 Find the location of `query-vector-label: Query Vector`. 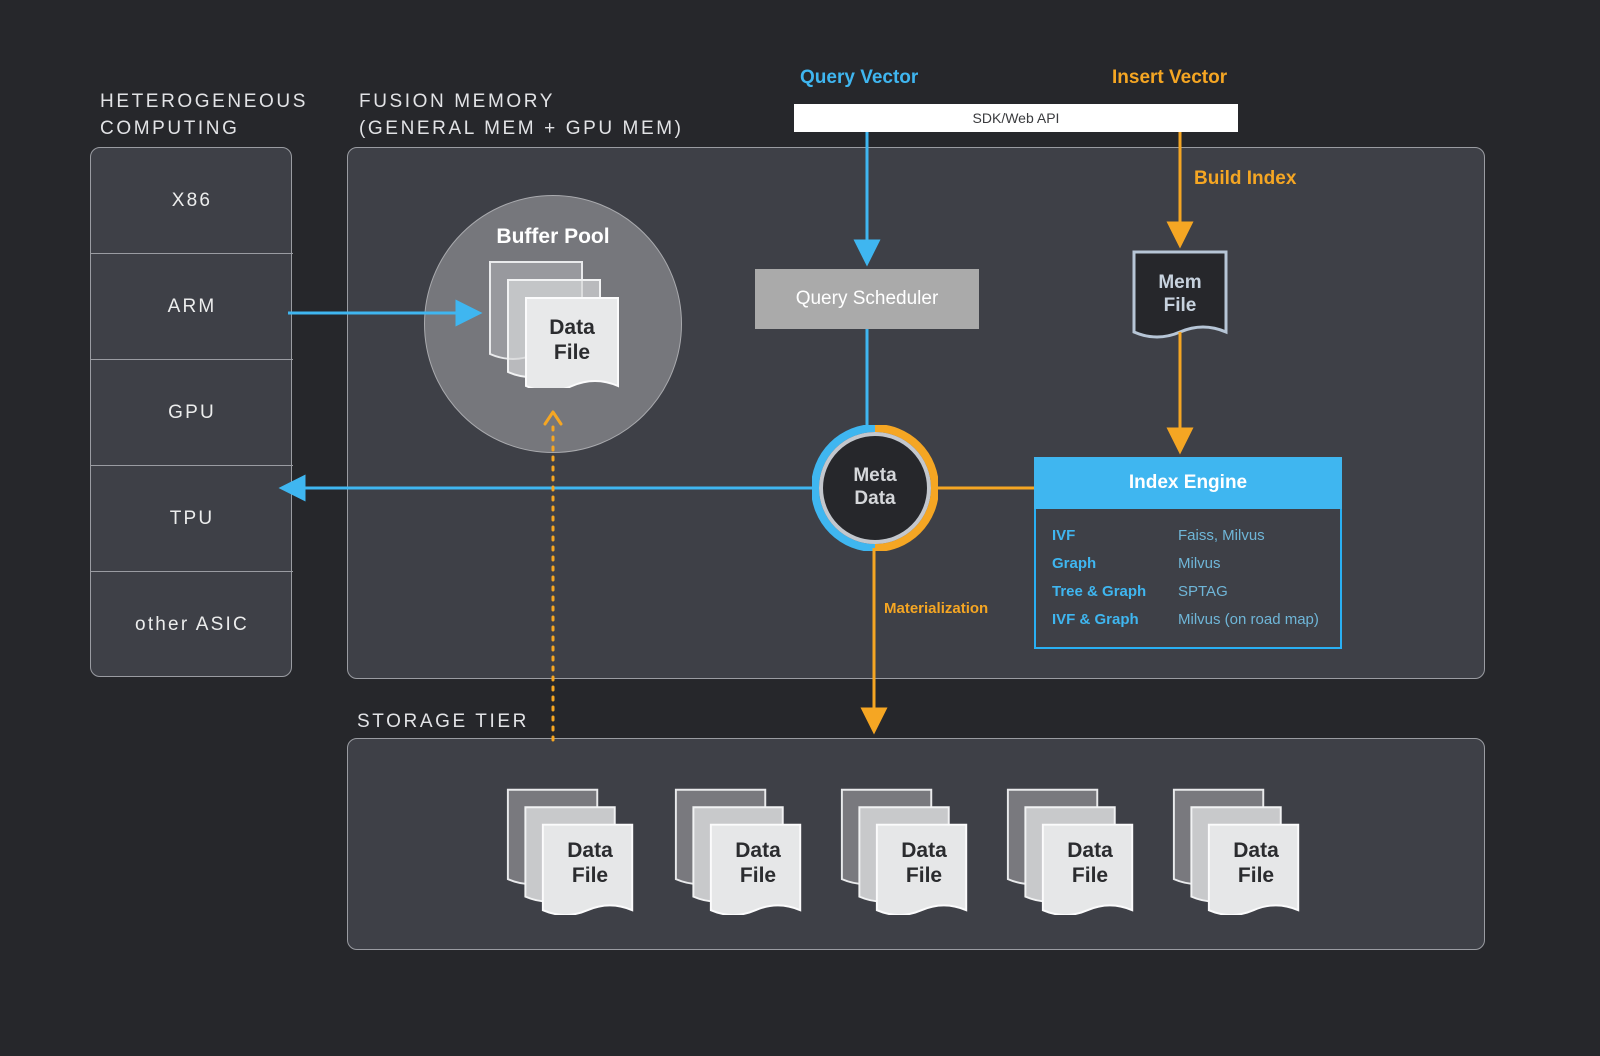

query-vector-label: Query Vector is located at coordinates (859, 77).